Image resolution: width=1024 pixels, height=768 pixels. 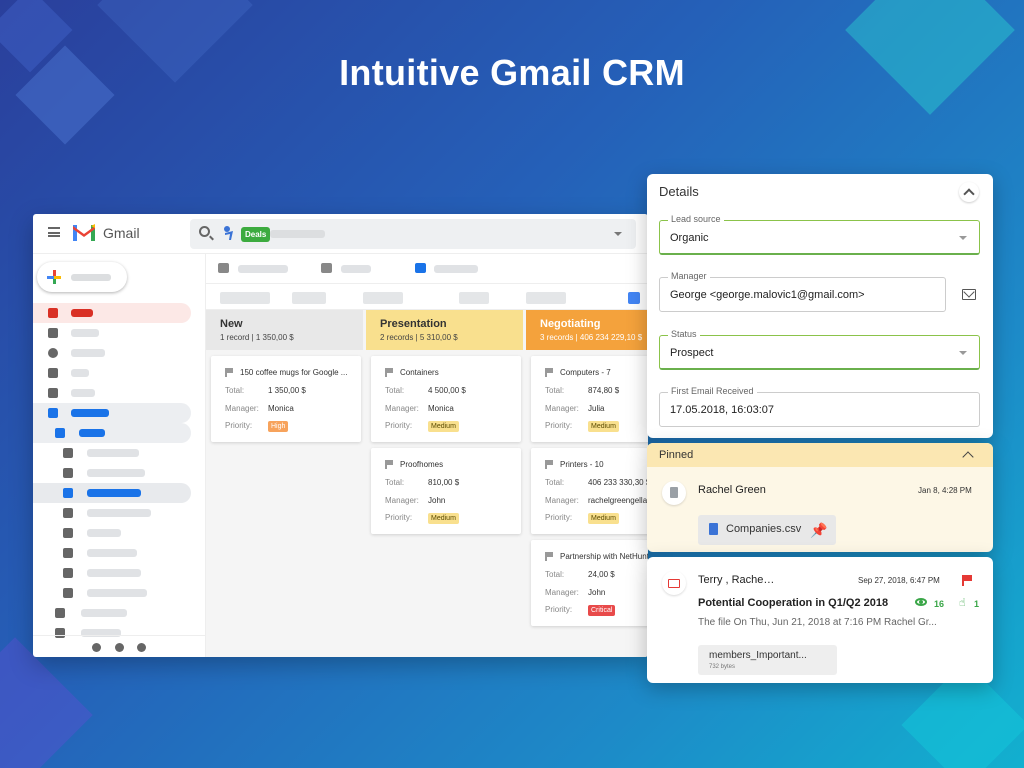 I want to click on search-options-icon, so click(x=618, y=234).